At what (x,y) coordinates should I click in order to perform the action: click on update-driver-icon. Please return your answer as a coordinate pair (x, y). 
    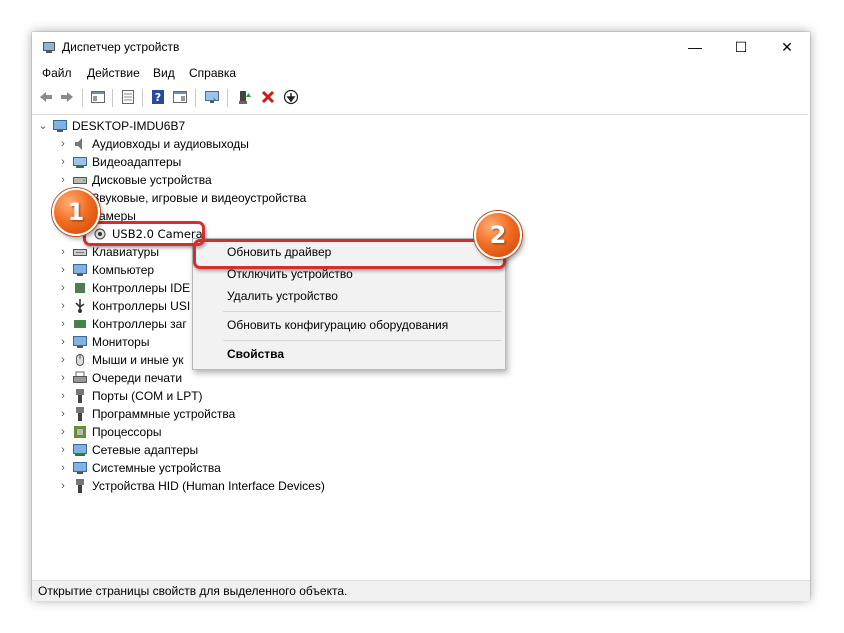
    Looking at the image, I should click on (244, 97).